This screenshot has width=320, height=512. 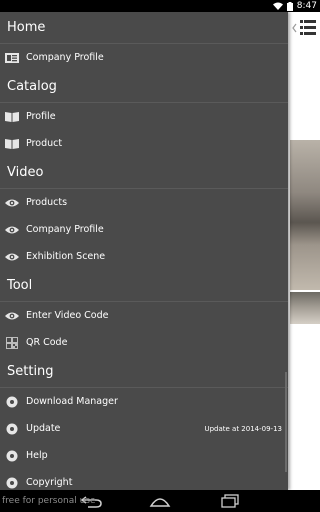 I want to click on drawer-item-label: Enter Video Code, so click(x=67, y=315).